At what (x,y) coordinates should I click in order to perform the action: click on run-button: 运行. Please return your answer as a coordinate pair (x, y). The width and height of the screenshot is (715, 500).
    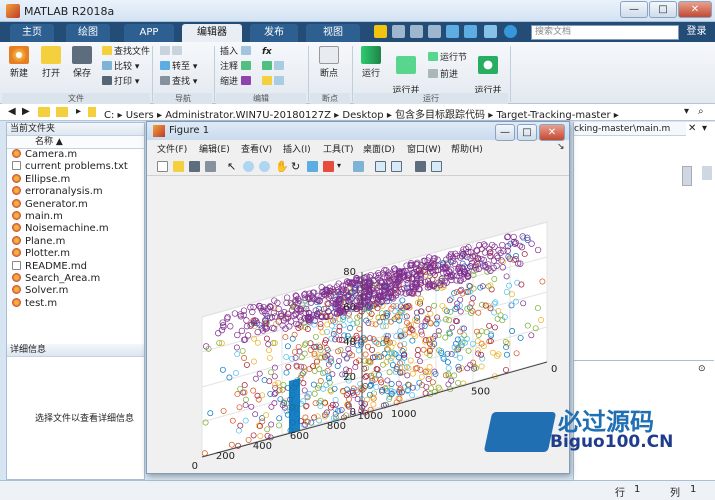
    Looking at the image, I should click on (371, 62).